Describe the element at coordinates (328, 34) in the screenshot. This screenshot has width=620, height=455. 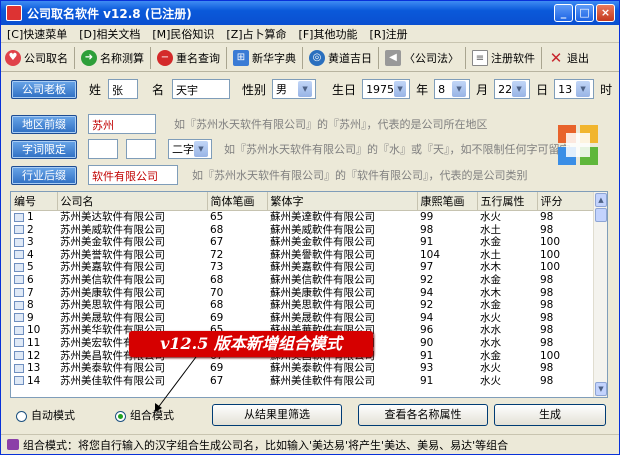
I see `menu-other: [F]其他功能` at that location.